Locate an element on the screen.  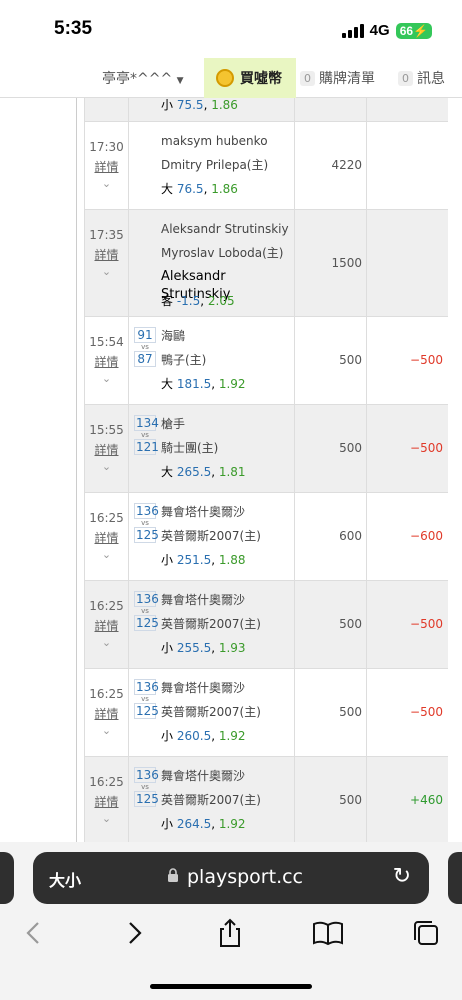
prev-tab-pill is located at coordinates (7, 878).